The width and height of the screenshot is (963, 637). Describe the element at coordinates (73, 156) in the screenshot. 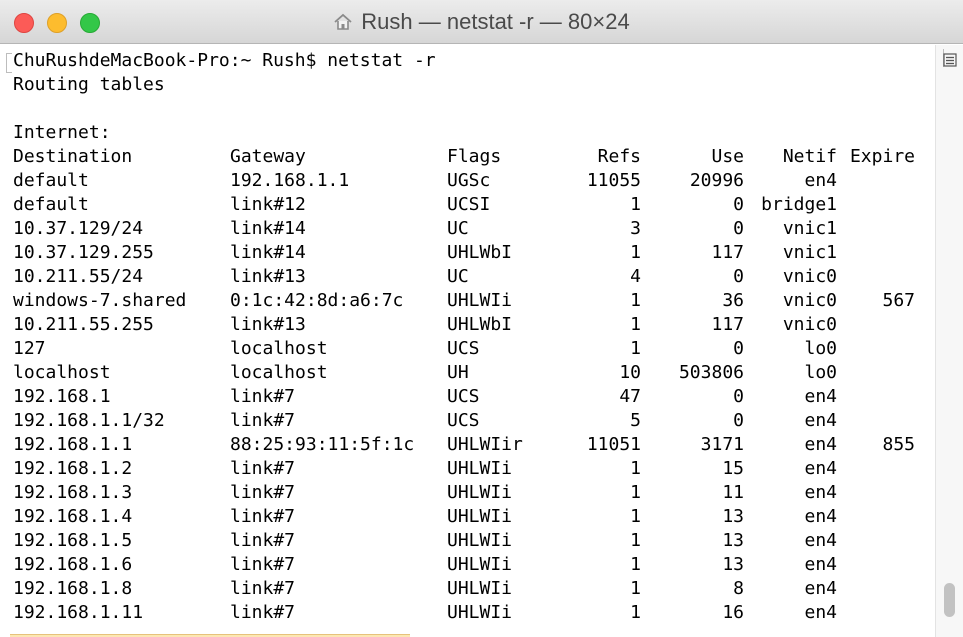

I see `header-destination: Destination` at that location.